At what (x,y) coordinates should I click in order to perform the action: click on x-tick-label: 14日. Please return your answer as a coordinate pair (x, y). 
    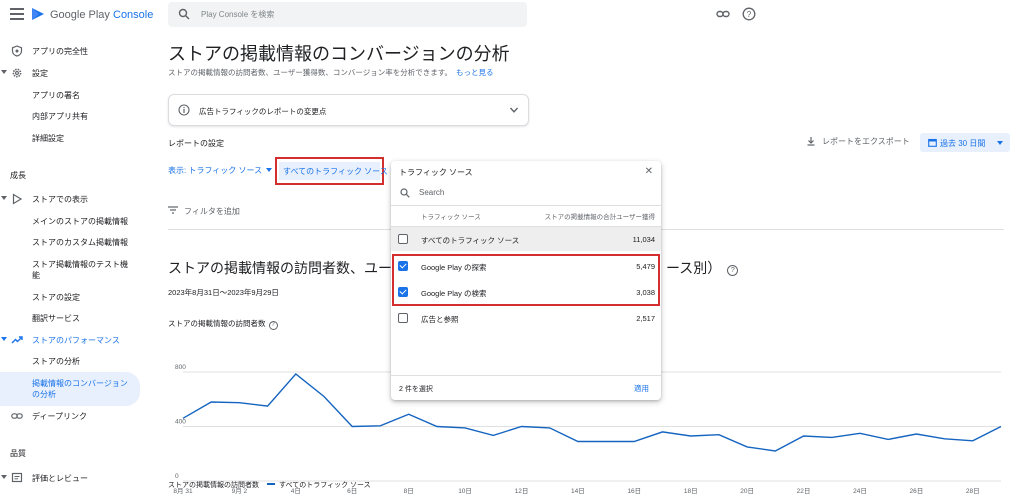
    Looking at the image, I should click on (578, 491).